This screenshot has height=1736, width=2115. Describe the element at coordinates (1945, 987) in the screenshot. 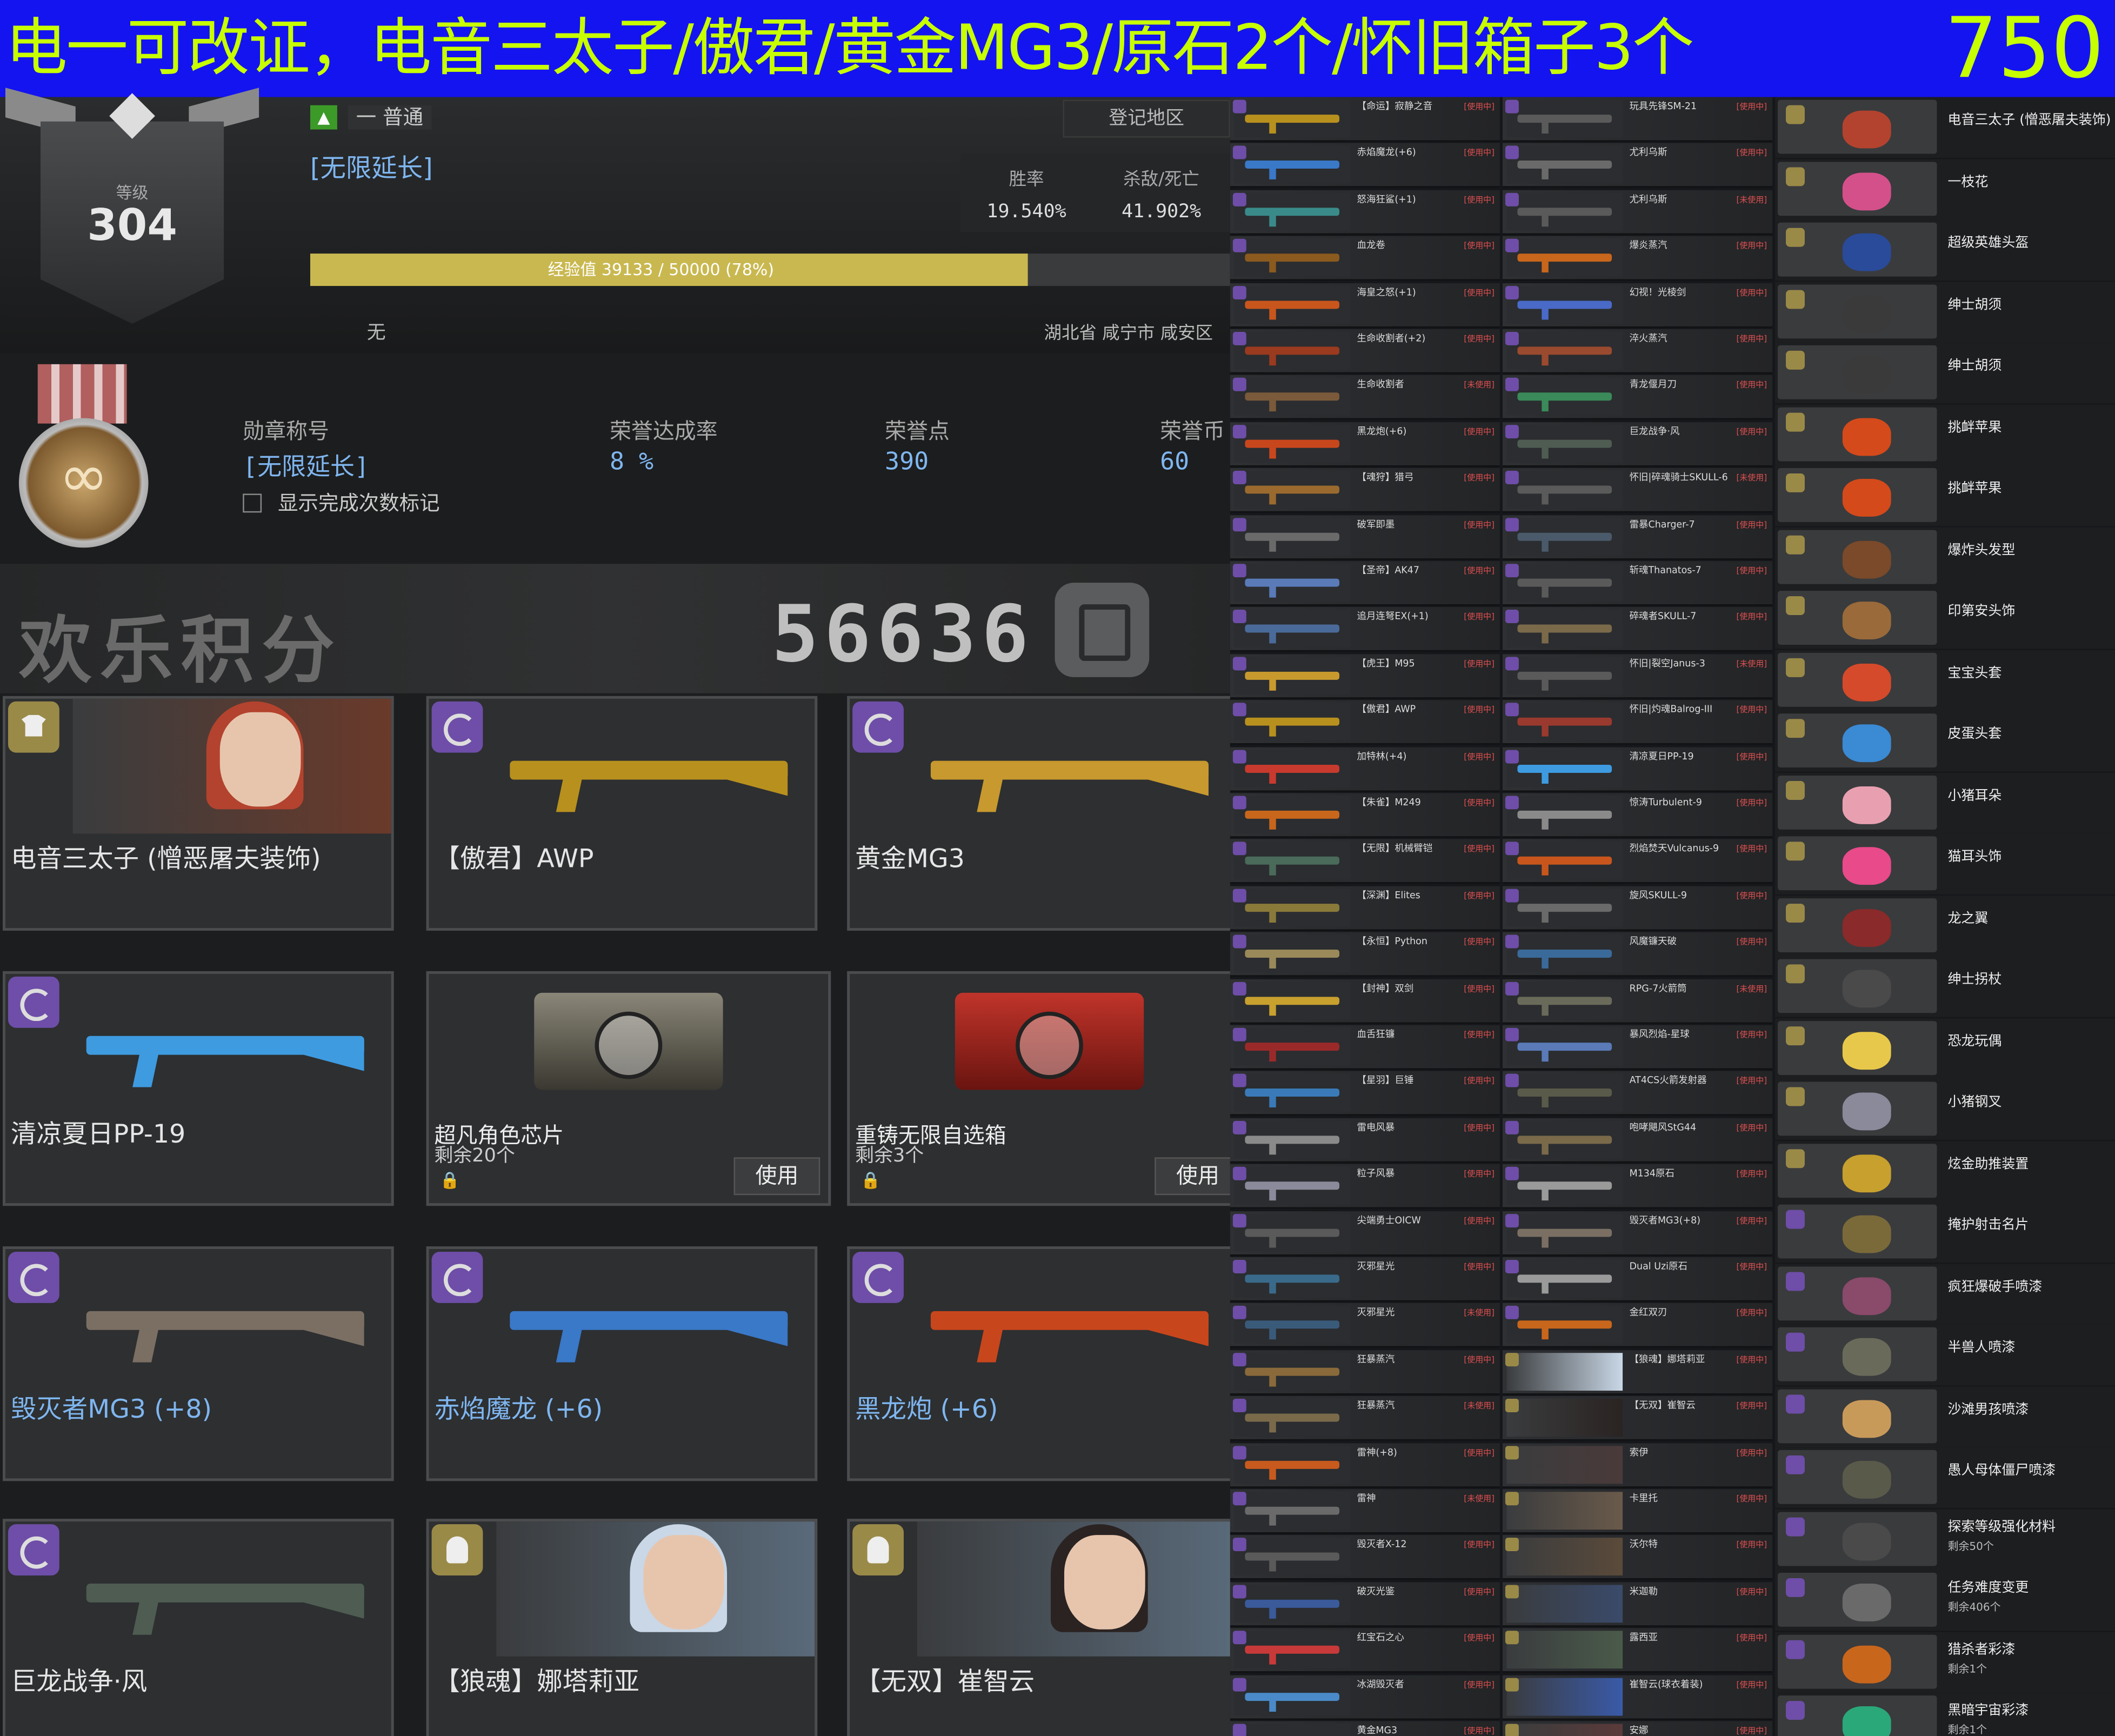

I see `inventory-row: 绅士拐杖` at that location.